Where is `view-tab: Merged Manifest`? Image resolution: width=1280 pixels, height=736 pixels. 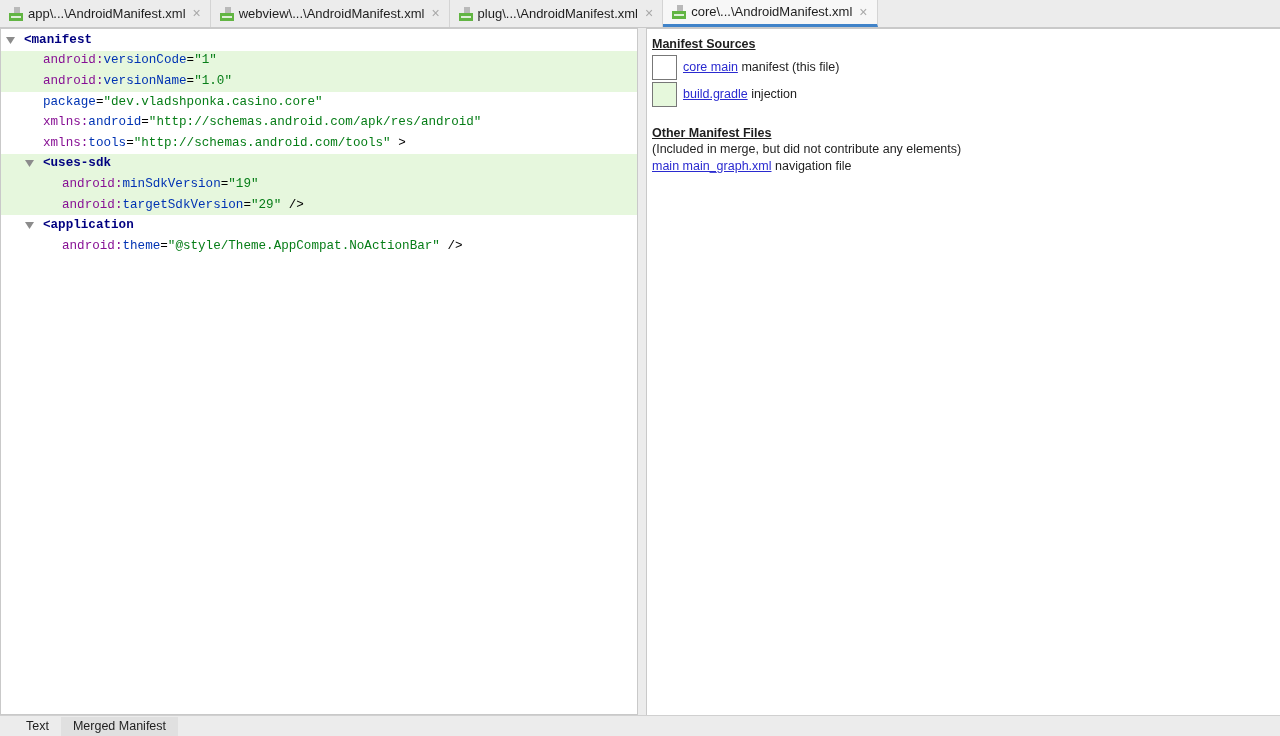
view-tab: Merged Manifest is located at coordinates (119, 726).